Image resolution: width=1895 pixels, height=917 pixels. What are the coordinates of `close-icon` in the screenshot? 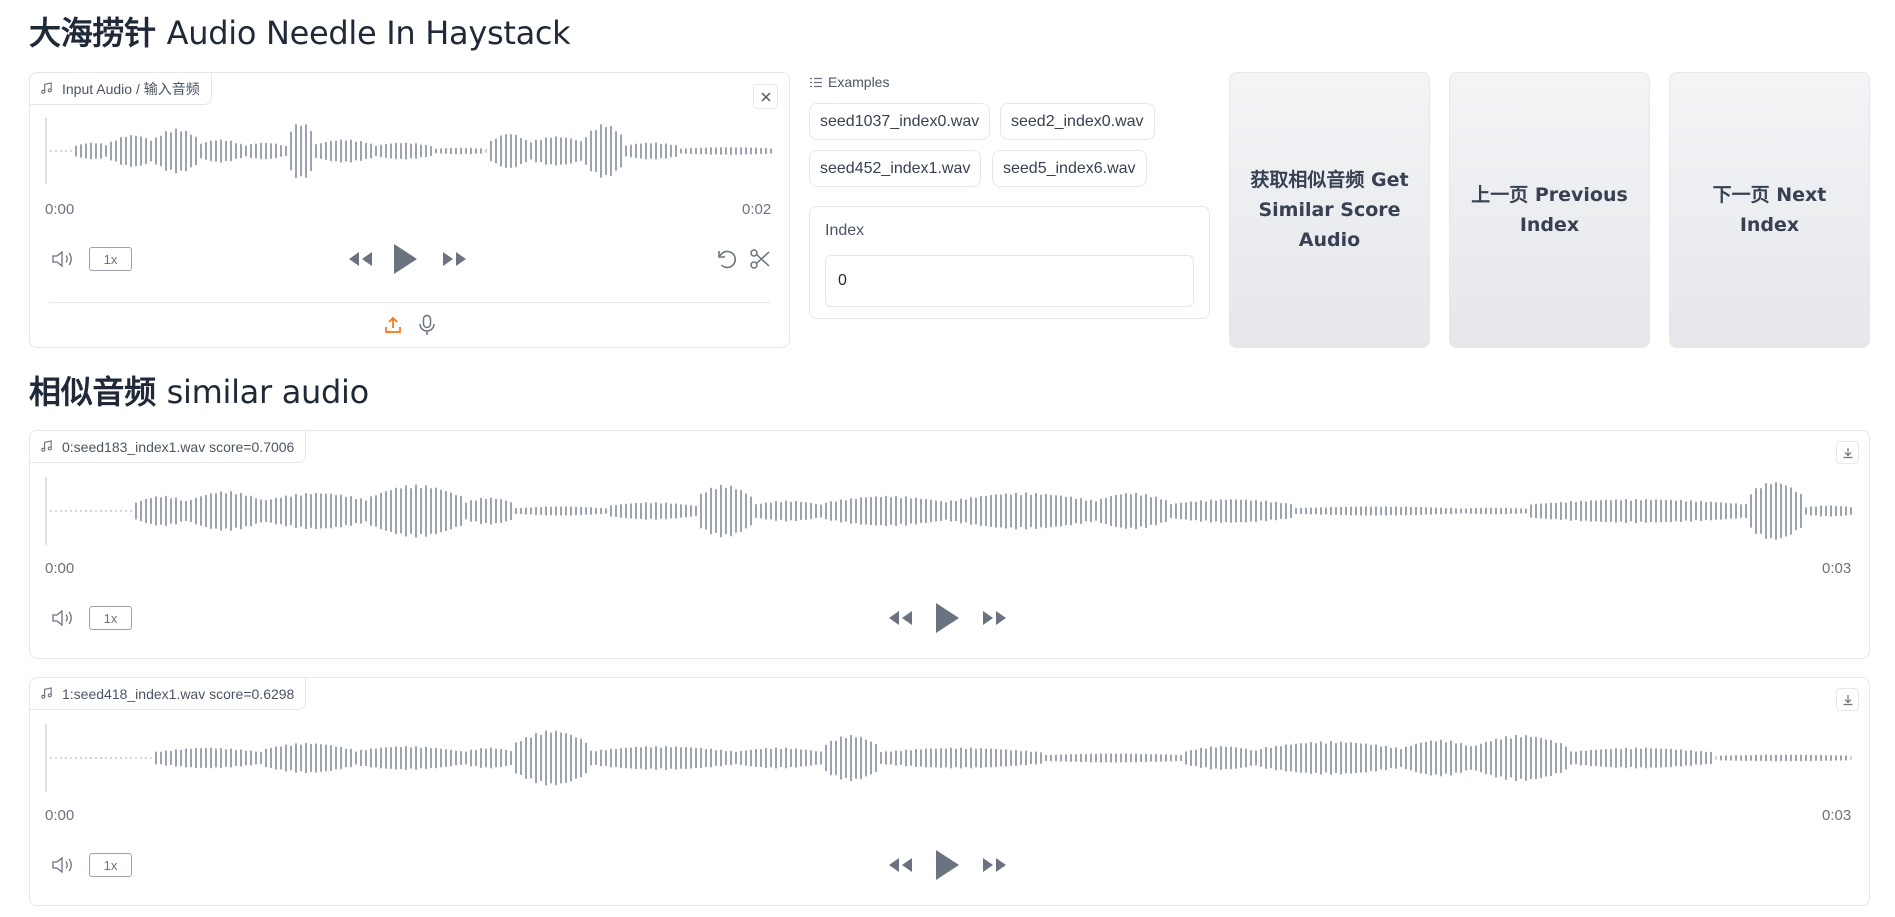 It's located at (765, 96).